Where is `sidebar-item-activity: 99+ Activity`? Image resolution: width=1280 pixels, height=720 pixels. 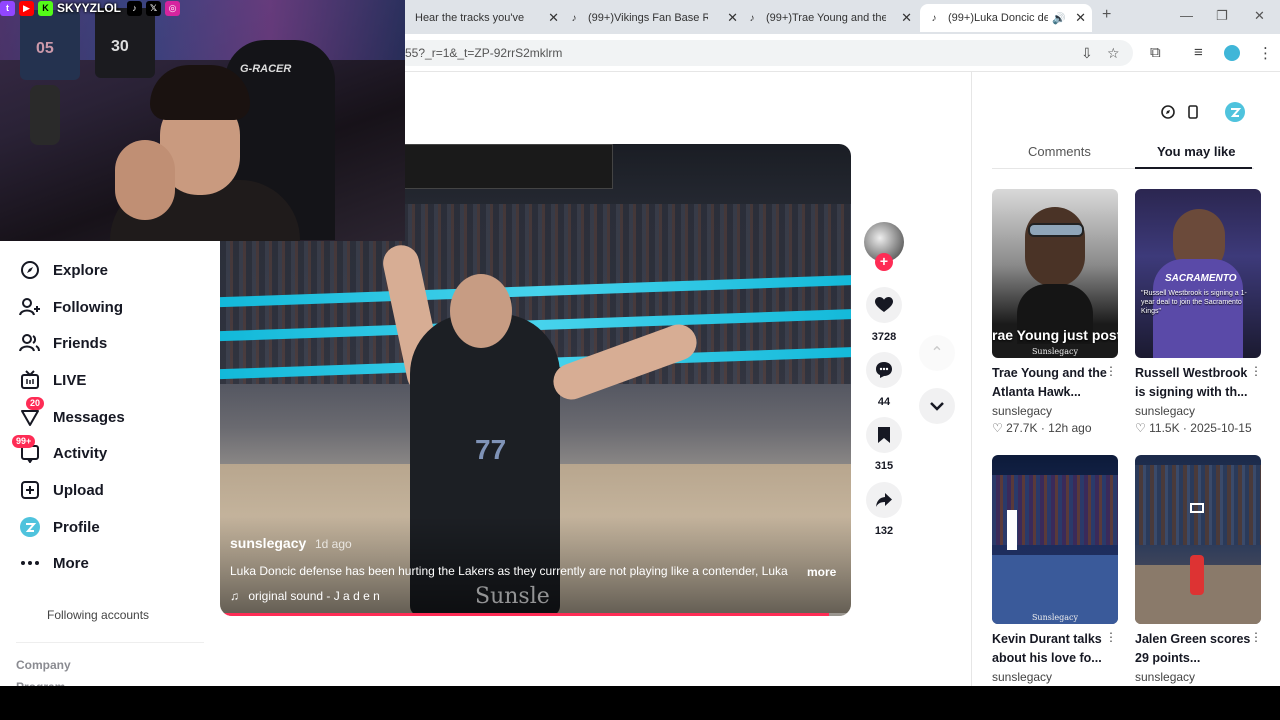 sidebar-item-activity: 99+ Activity is located at coordinates (60, 451).